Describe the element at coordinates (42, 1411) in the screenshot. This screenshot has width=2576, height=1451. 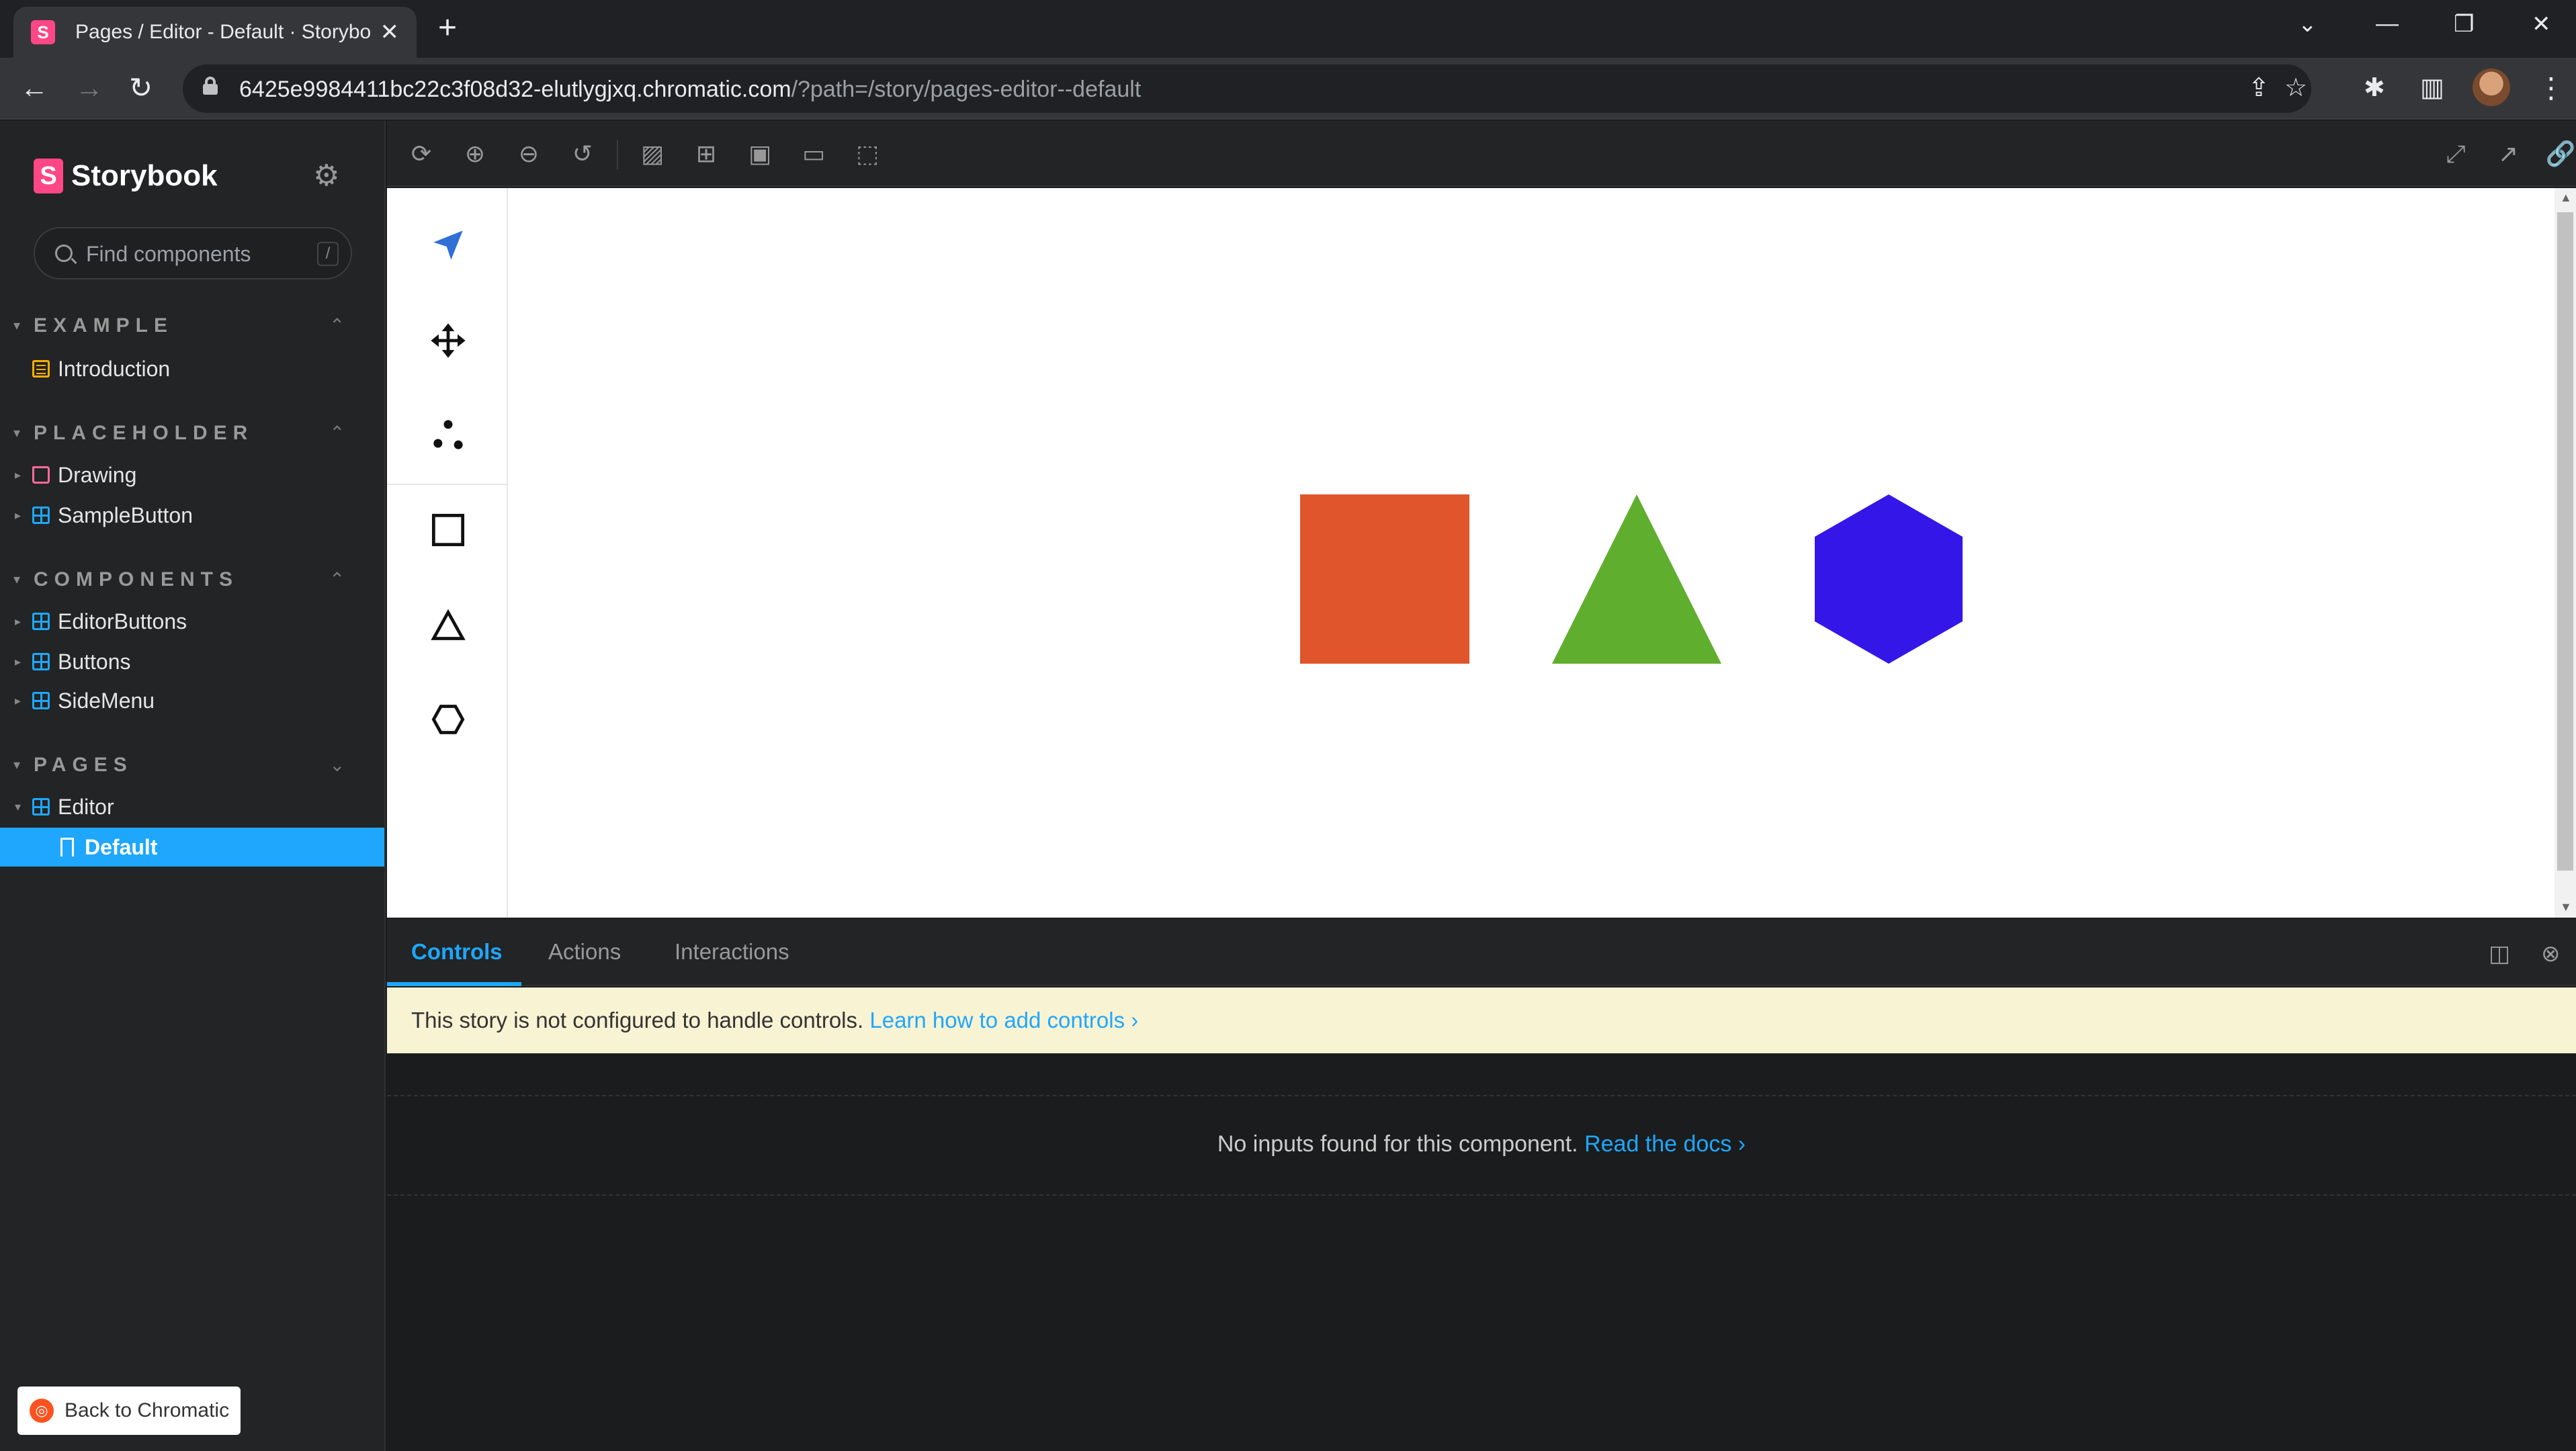
I see `chromatic-logo-icon: ◎` at that location.